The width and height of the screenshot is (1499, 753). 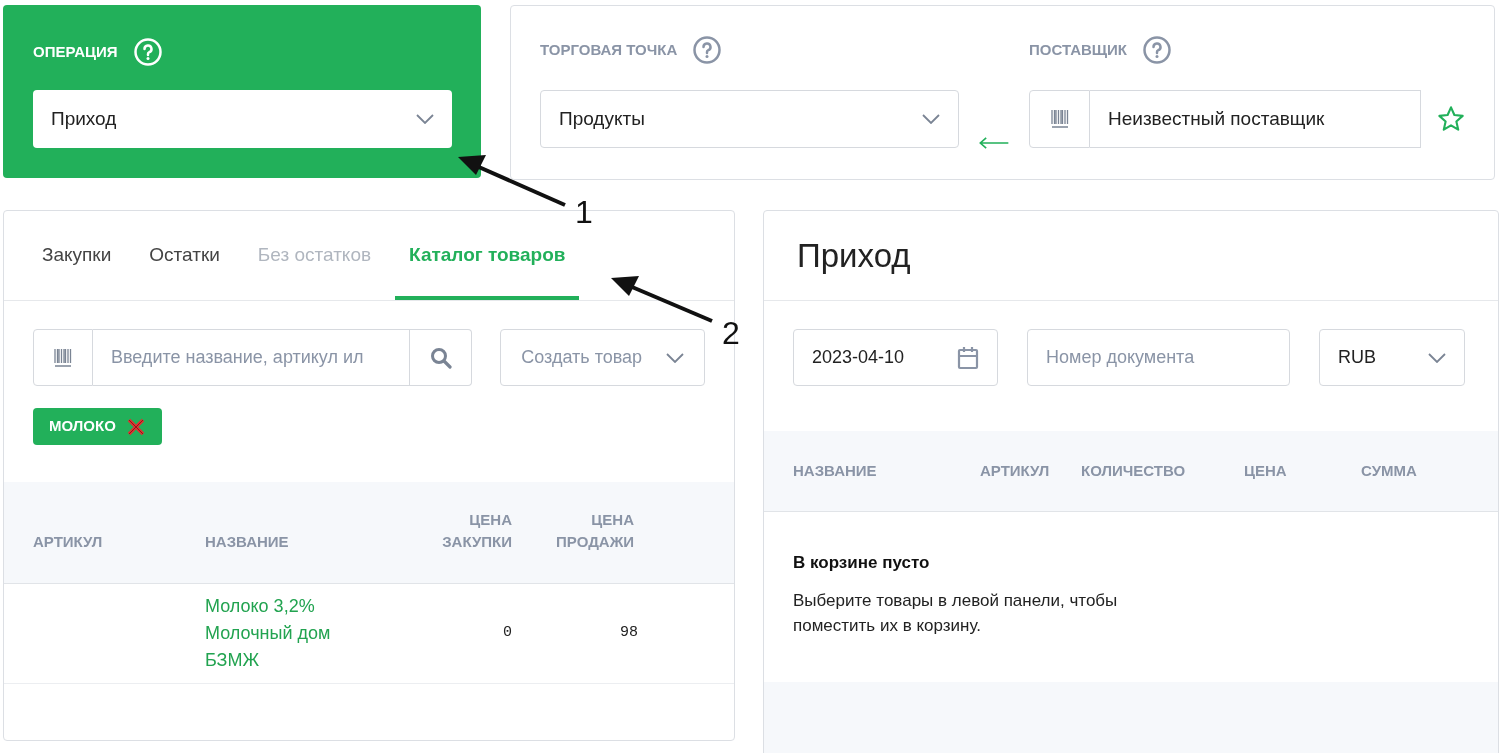 What do you see at coordinates (1266, 470) in the screenshot?
I see `column-header: ЦЕНА` at bounding box center [1266, 470].